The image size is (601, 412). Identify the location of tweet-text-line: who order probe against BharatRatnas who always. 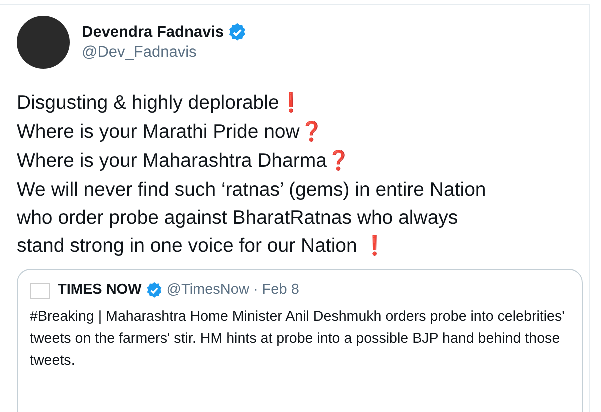
(238, 218).